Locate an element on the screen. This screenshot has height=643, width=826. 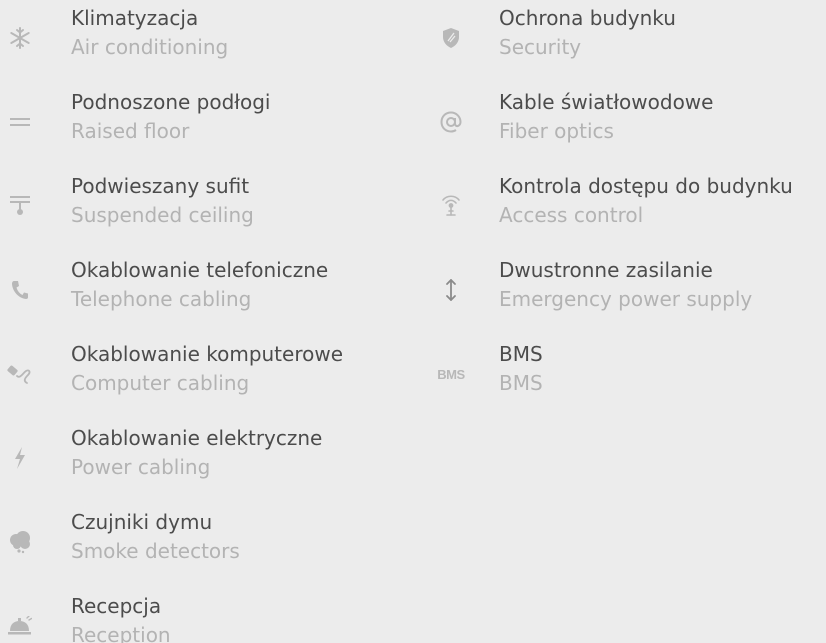
amenity-label-pl: Ochrona budynku is located at coordinates (587, 18).